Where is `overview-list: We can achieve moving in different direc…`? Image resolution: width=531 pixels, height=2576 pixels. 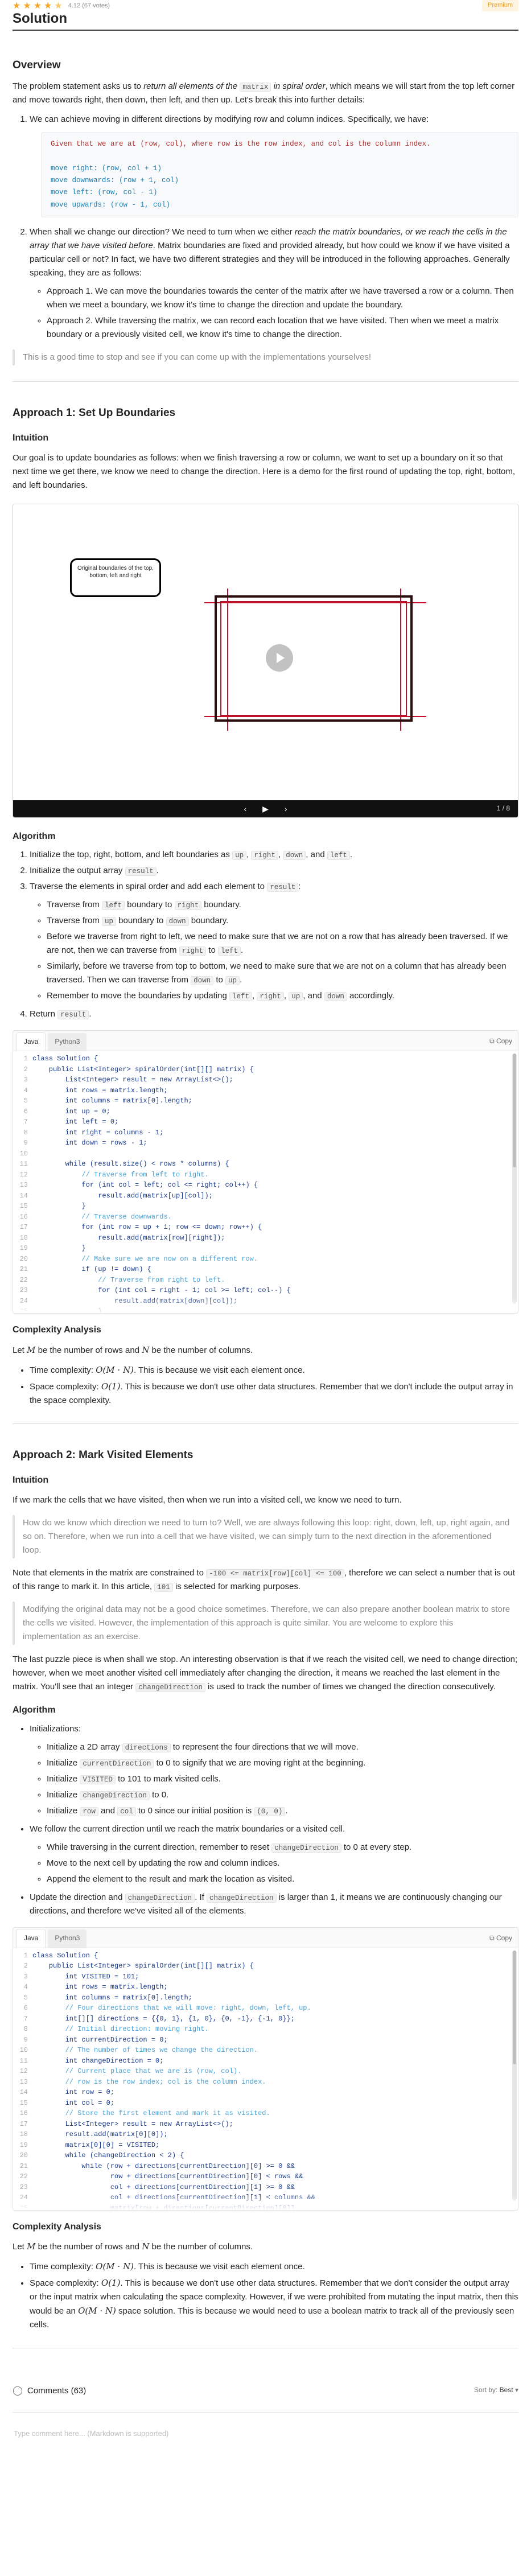
overview-list: We can achieve moving in different direc… is located at coordinates (265, 227).